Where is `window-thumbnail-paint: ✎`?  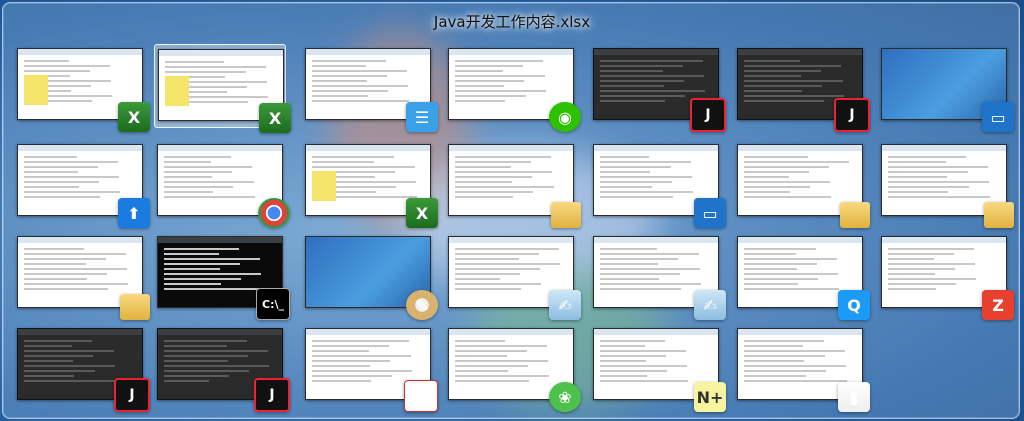
window-thumbnail-paint: ✎ is located at coordinates (370, 276).